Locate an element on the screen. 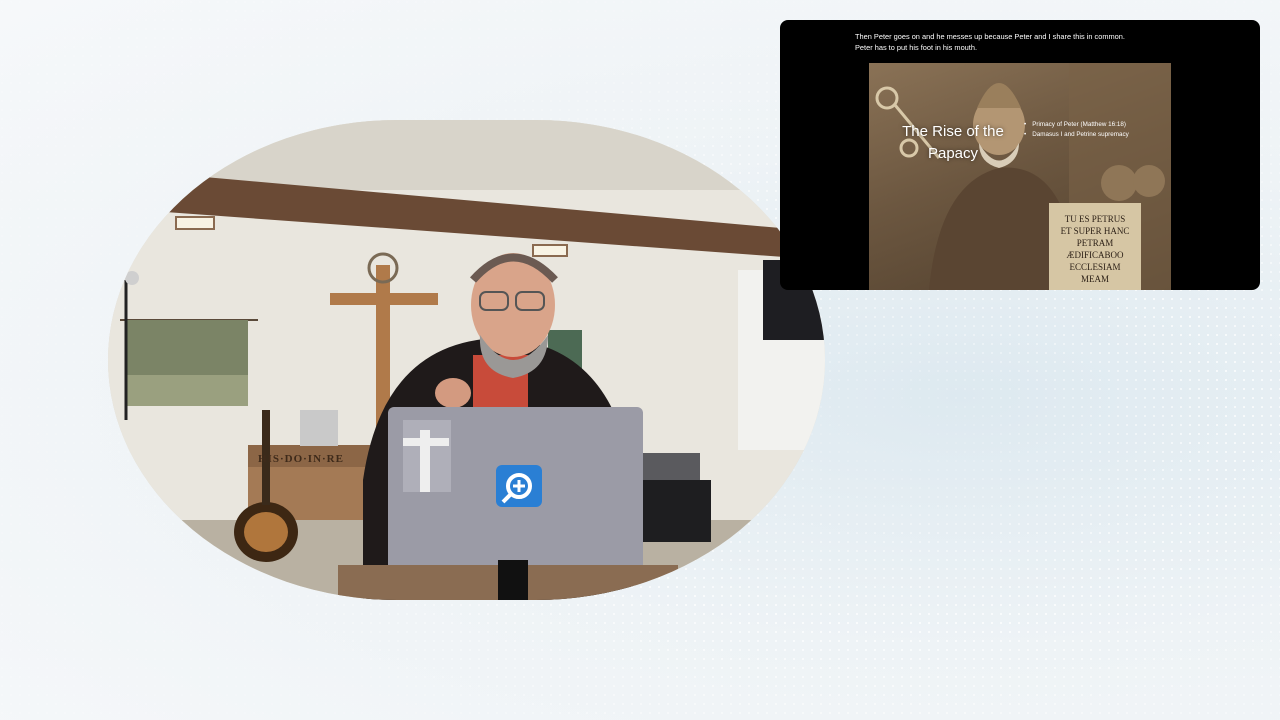  scroll-line: MEAM is located at coordinates (1094, 279).